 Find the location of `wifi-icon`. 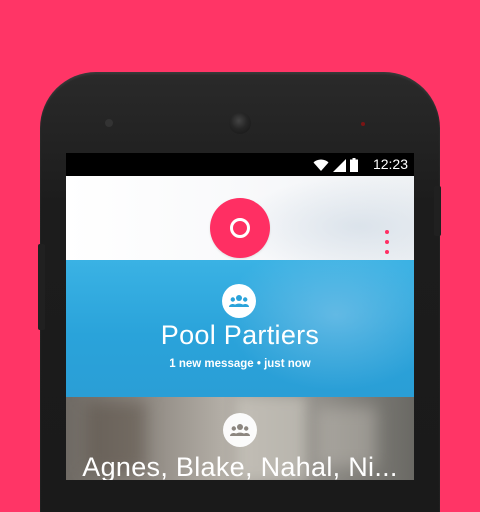

wifi-icon is located at coordinates (321, 165).